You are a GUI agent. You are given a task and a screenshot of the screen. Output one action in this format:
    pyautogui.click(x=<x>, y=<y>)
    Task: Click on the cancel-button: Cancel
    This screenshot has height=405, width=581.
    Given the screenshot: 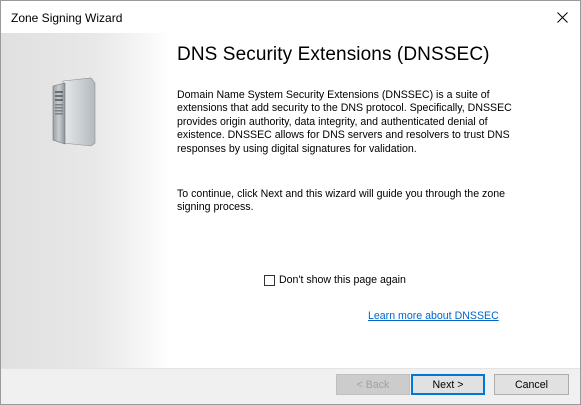 What is the action you would take?
    pyautogui.click(x=531, y=384)
    